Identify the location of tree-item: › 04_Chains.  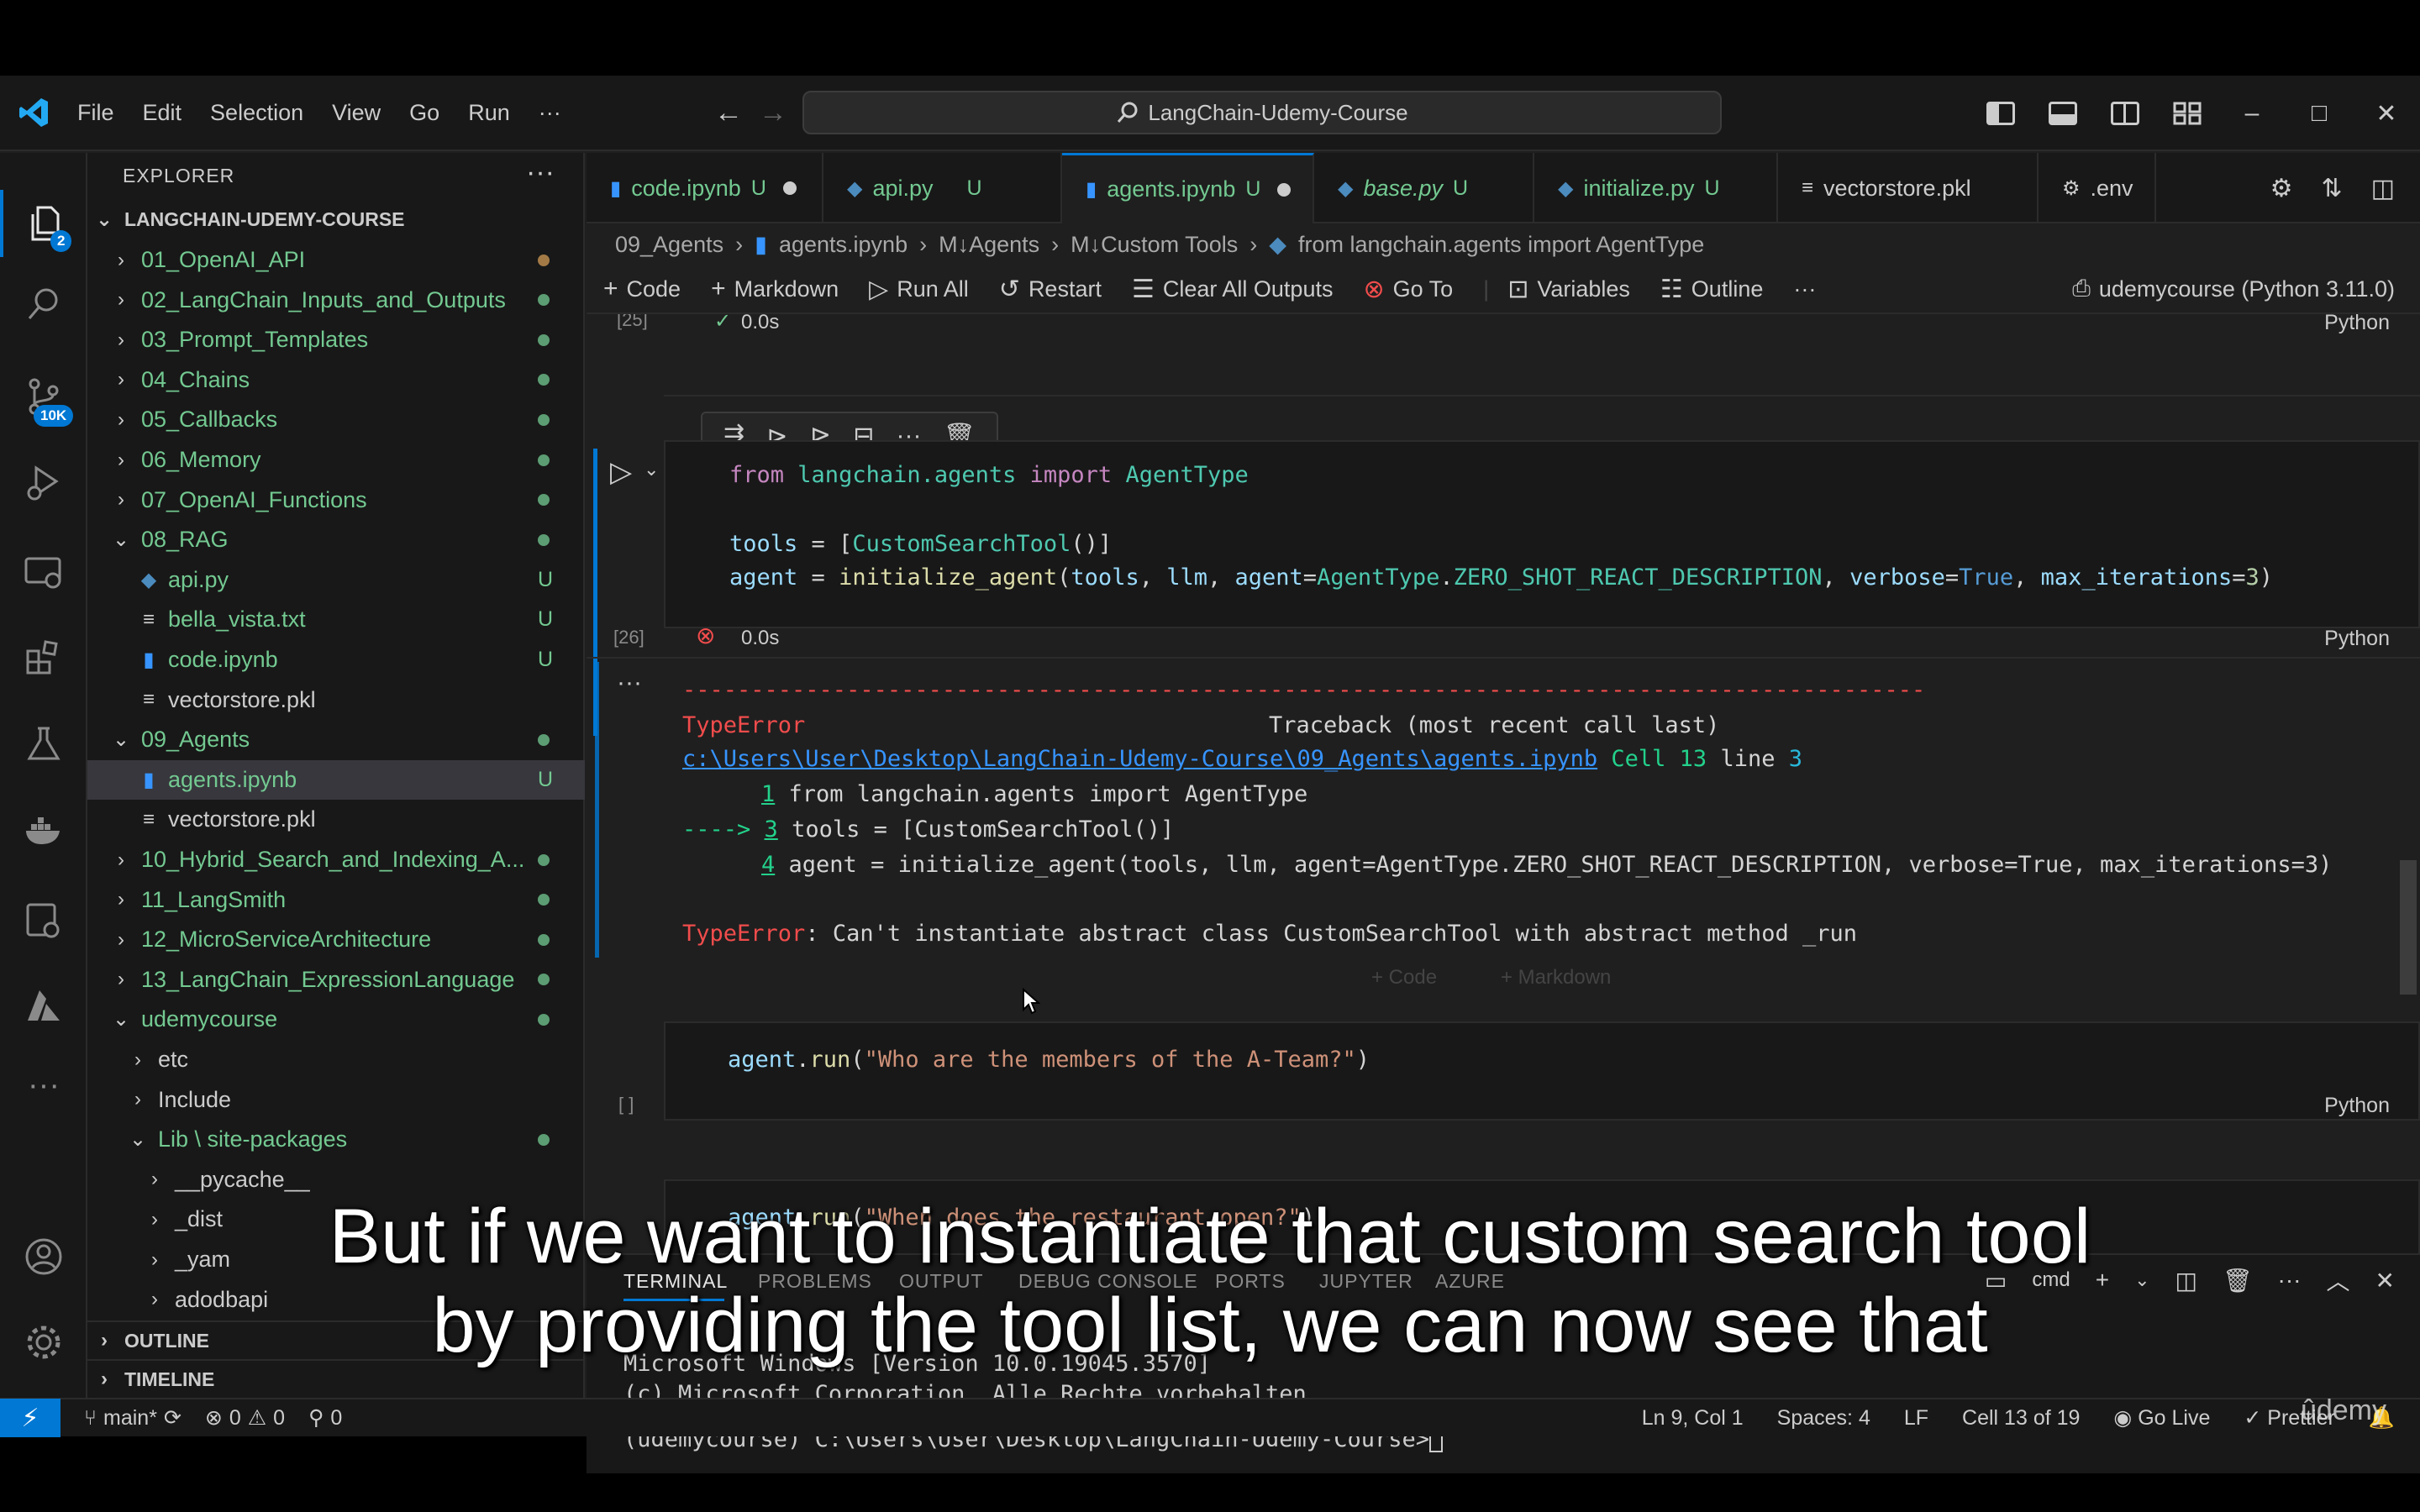
(336, 380).